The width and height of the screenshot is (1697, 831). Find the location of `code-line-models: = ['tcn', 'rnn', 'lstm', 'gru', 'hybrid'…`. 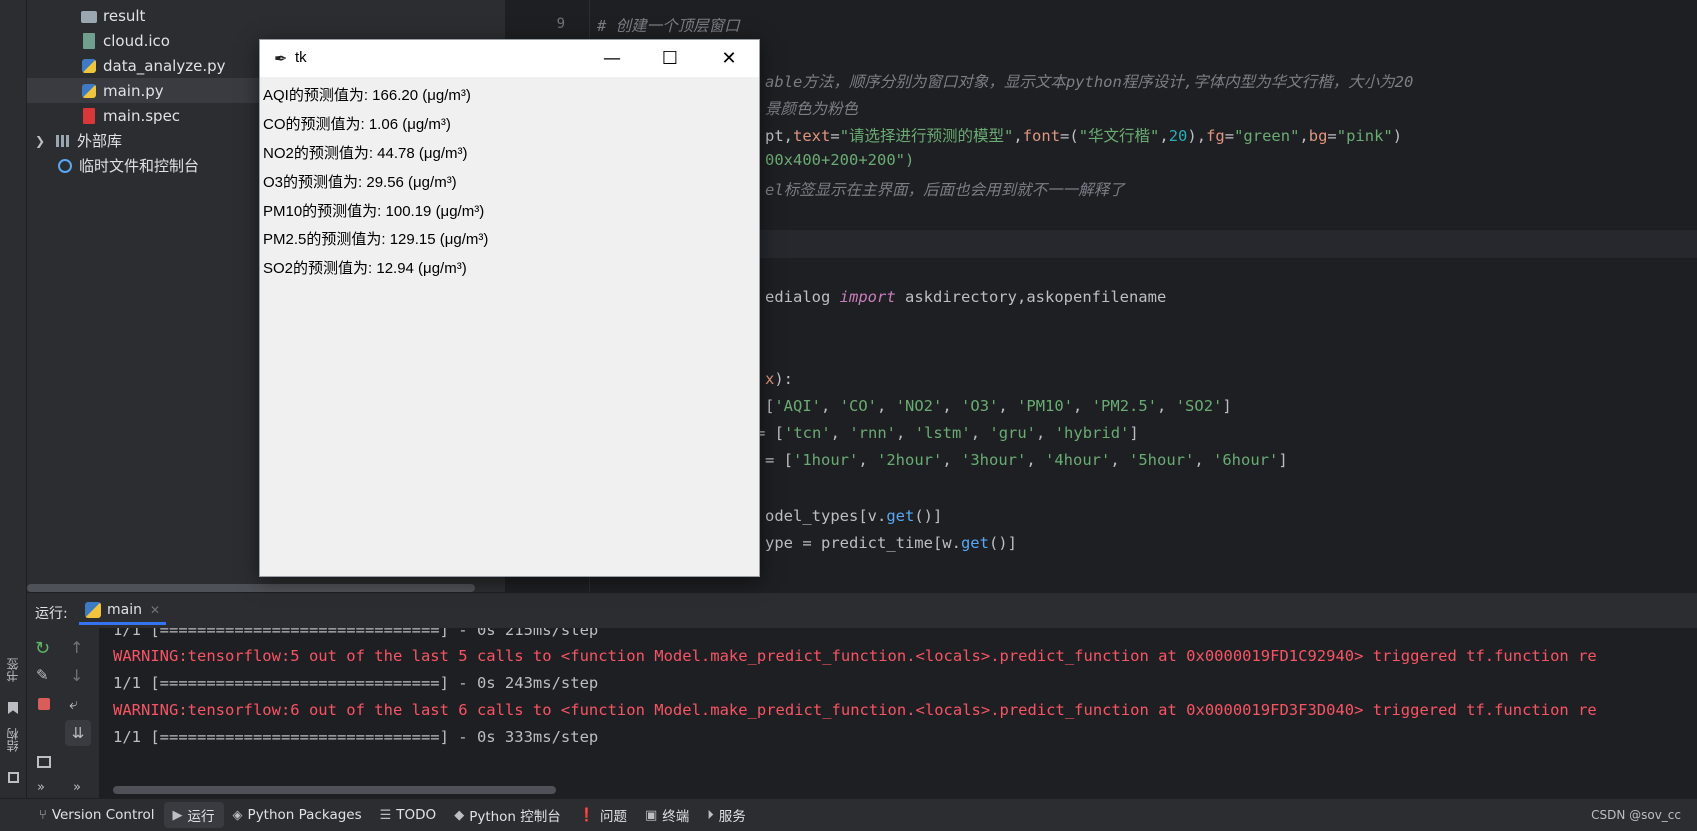

code-line-models: = ['tcn', 'rnn', 'lstm', 'gru', 'hybrid'… is located at coordinates (947, 433).